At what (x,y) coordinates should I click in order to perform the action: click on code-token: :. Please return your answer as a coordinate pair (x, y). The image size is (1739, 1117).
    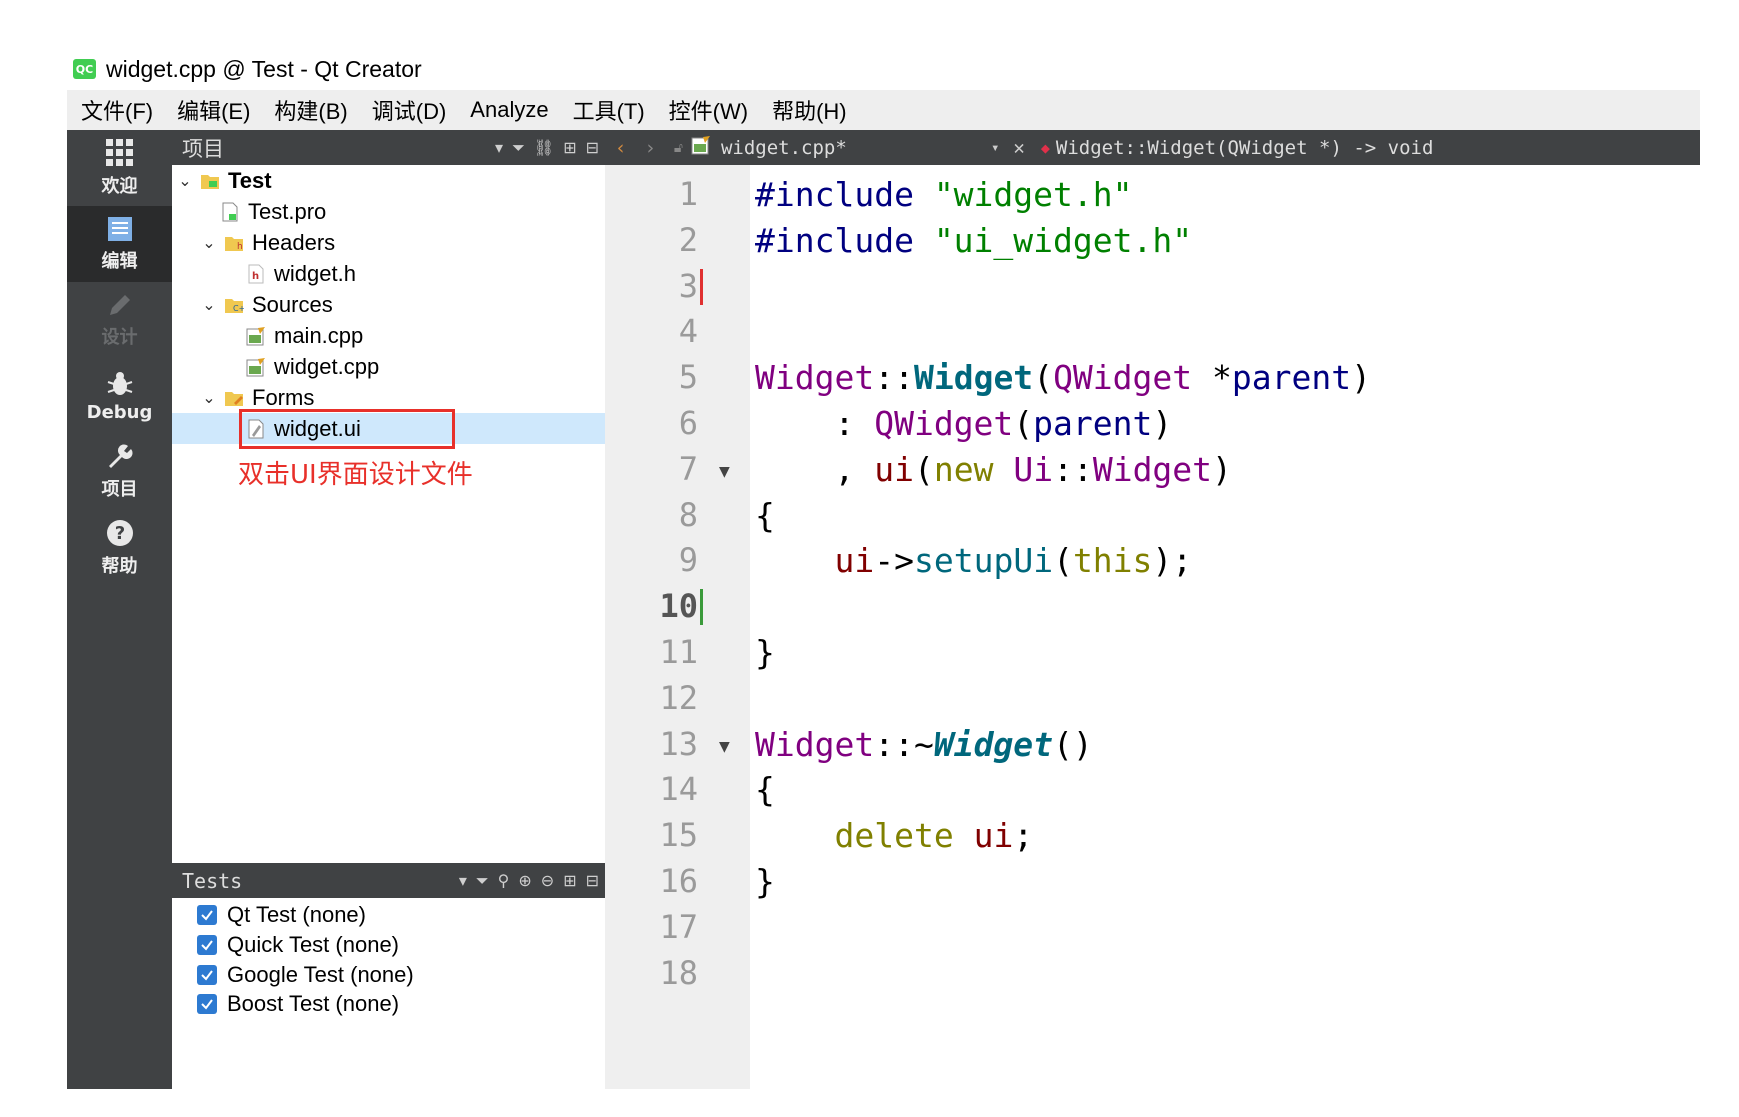
    Looking at the image, I should click on (815, 423).